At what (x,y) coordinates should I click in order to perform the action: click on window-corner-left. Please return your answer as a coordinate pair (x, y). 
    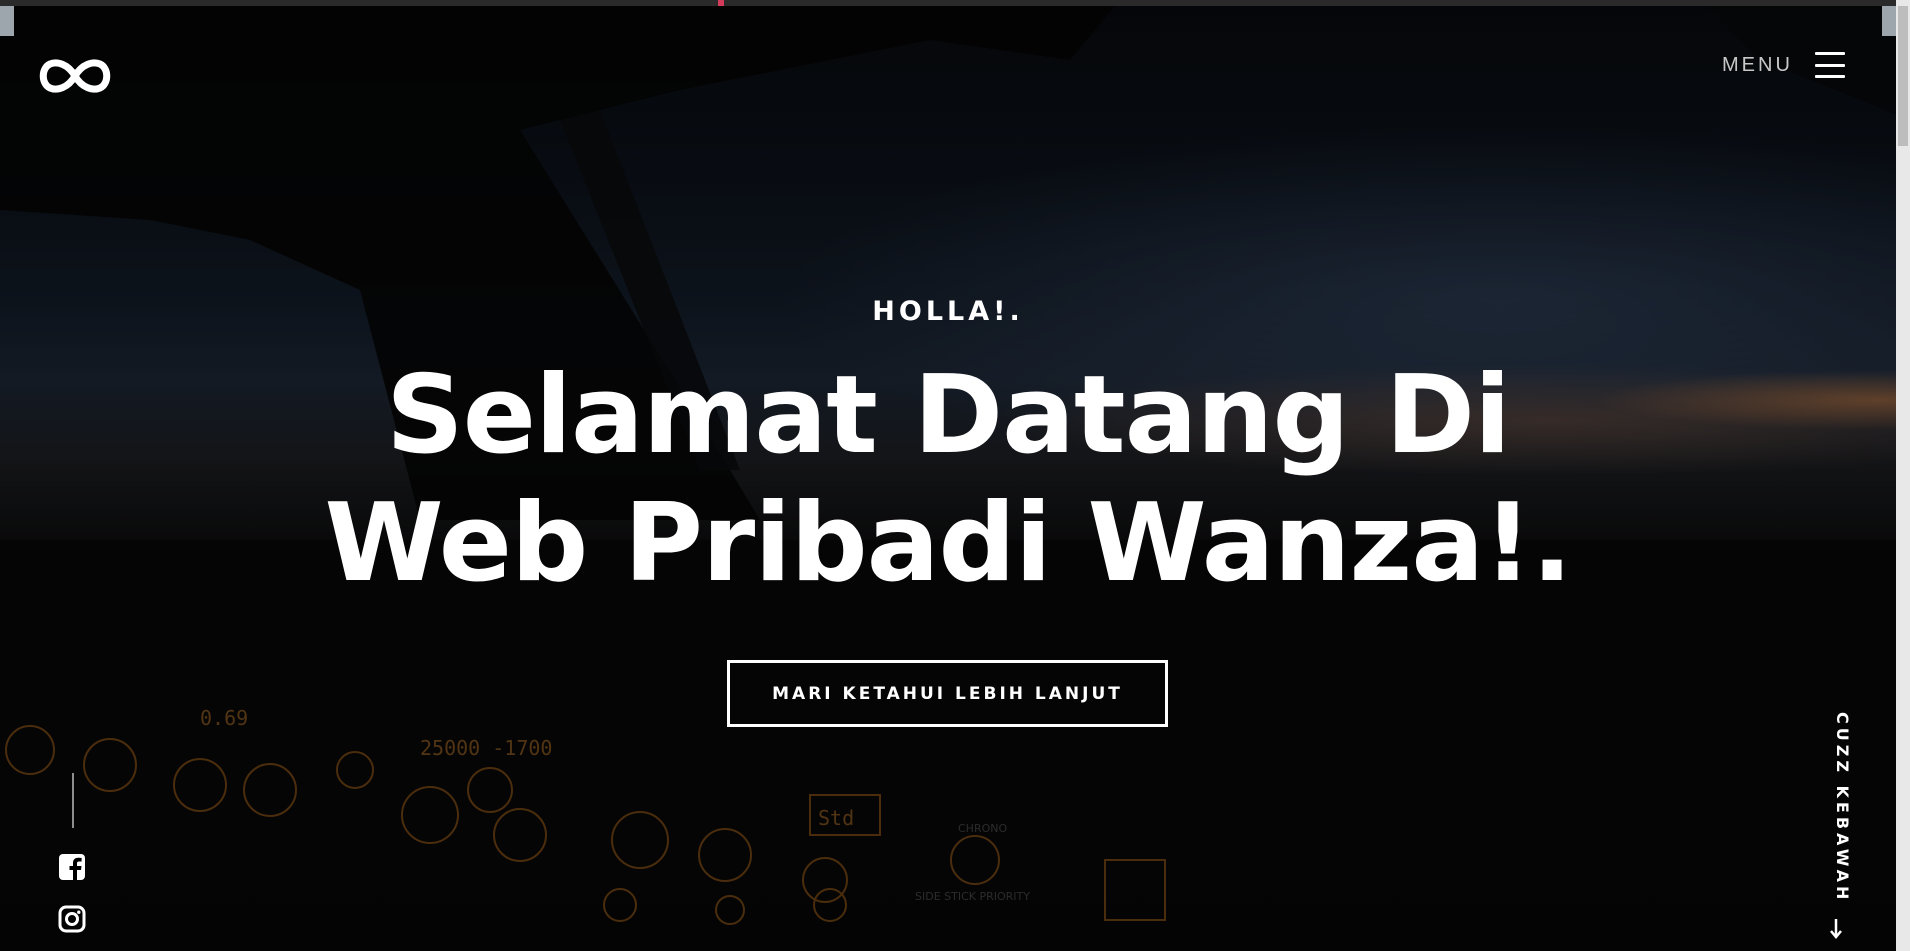
    Looking at the image, I should click on (7, 21).